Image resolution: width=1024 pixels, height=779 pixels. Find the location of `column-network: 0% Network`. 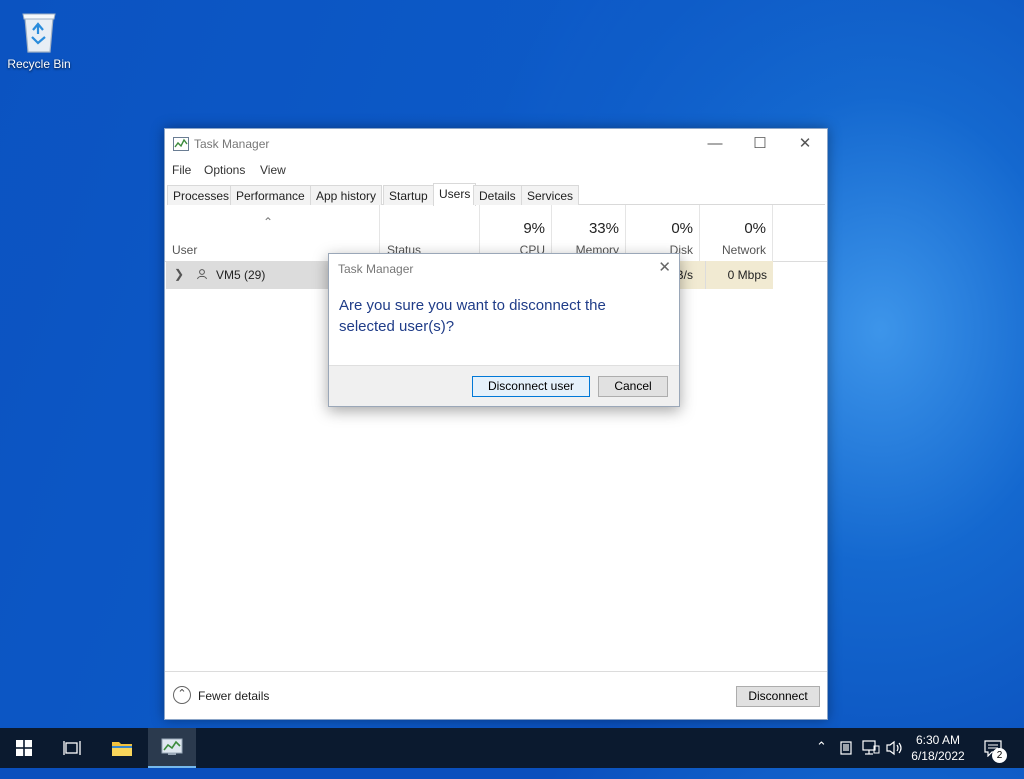

column-network: 0% Network is located at coordinates (736, 233).